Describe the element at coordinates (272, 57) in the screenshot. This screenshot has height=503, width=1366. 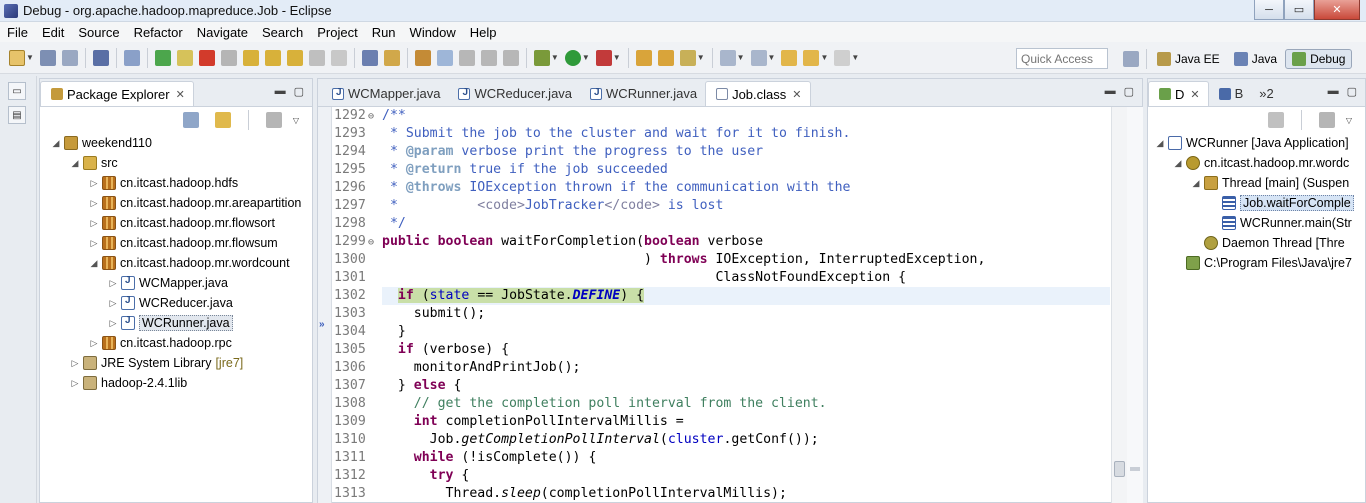
I see `step-over-icon` at that location.